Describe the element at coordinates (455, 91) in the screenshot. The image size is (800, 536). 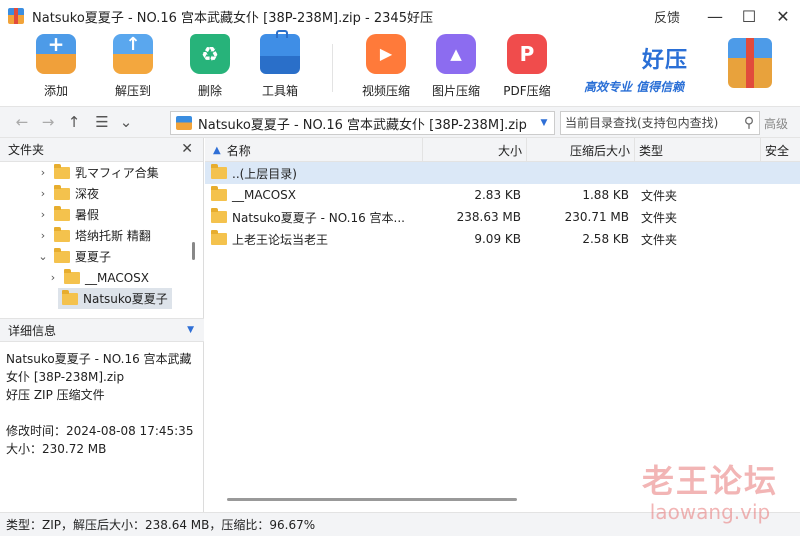
I see `image-compress-label: 图片压缩` at that location.